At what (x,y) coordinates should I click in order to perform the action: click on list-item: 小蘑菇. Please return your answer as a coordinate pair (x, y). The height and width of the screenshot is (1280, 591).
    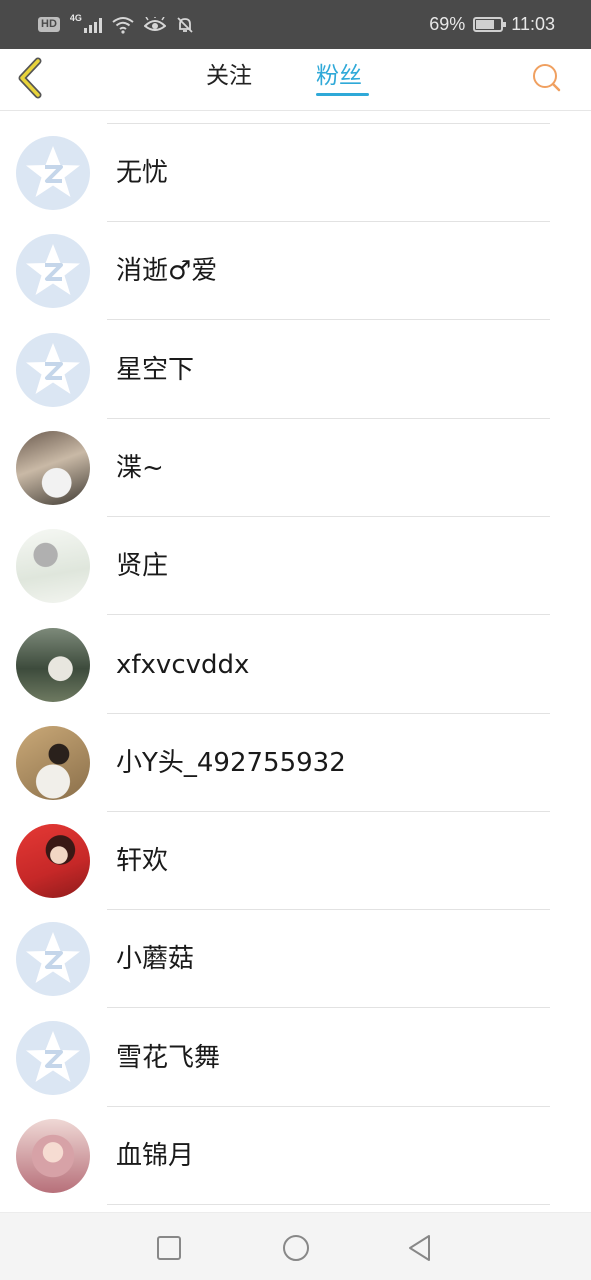
    Looking at the image, I should click on (295, 959).